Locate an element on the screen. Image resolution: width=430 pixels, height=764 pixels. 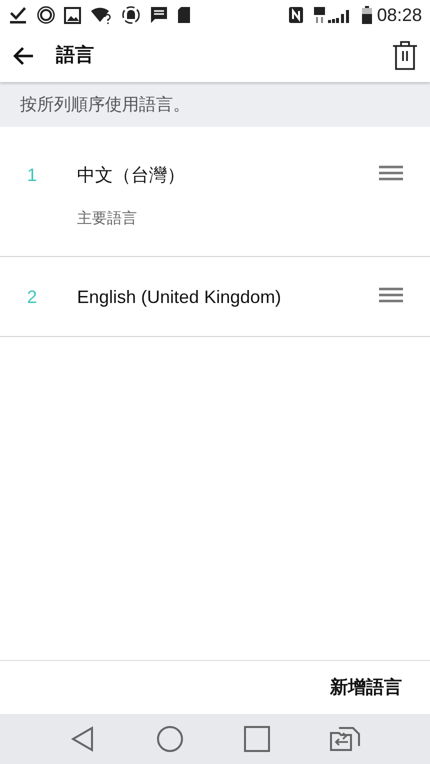
message-icon is located at coordinates (159, 15).